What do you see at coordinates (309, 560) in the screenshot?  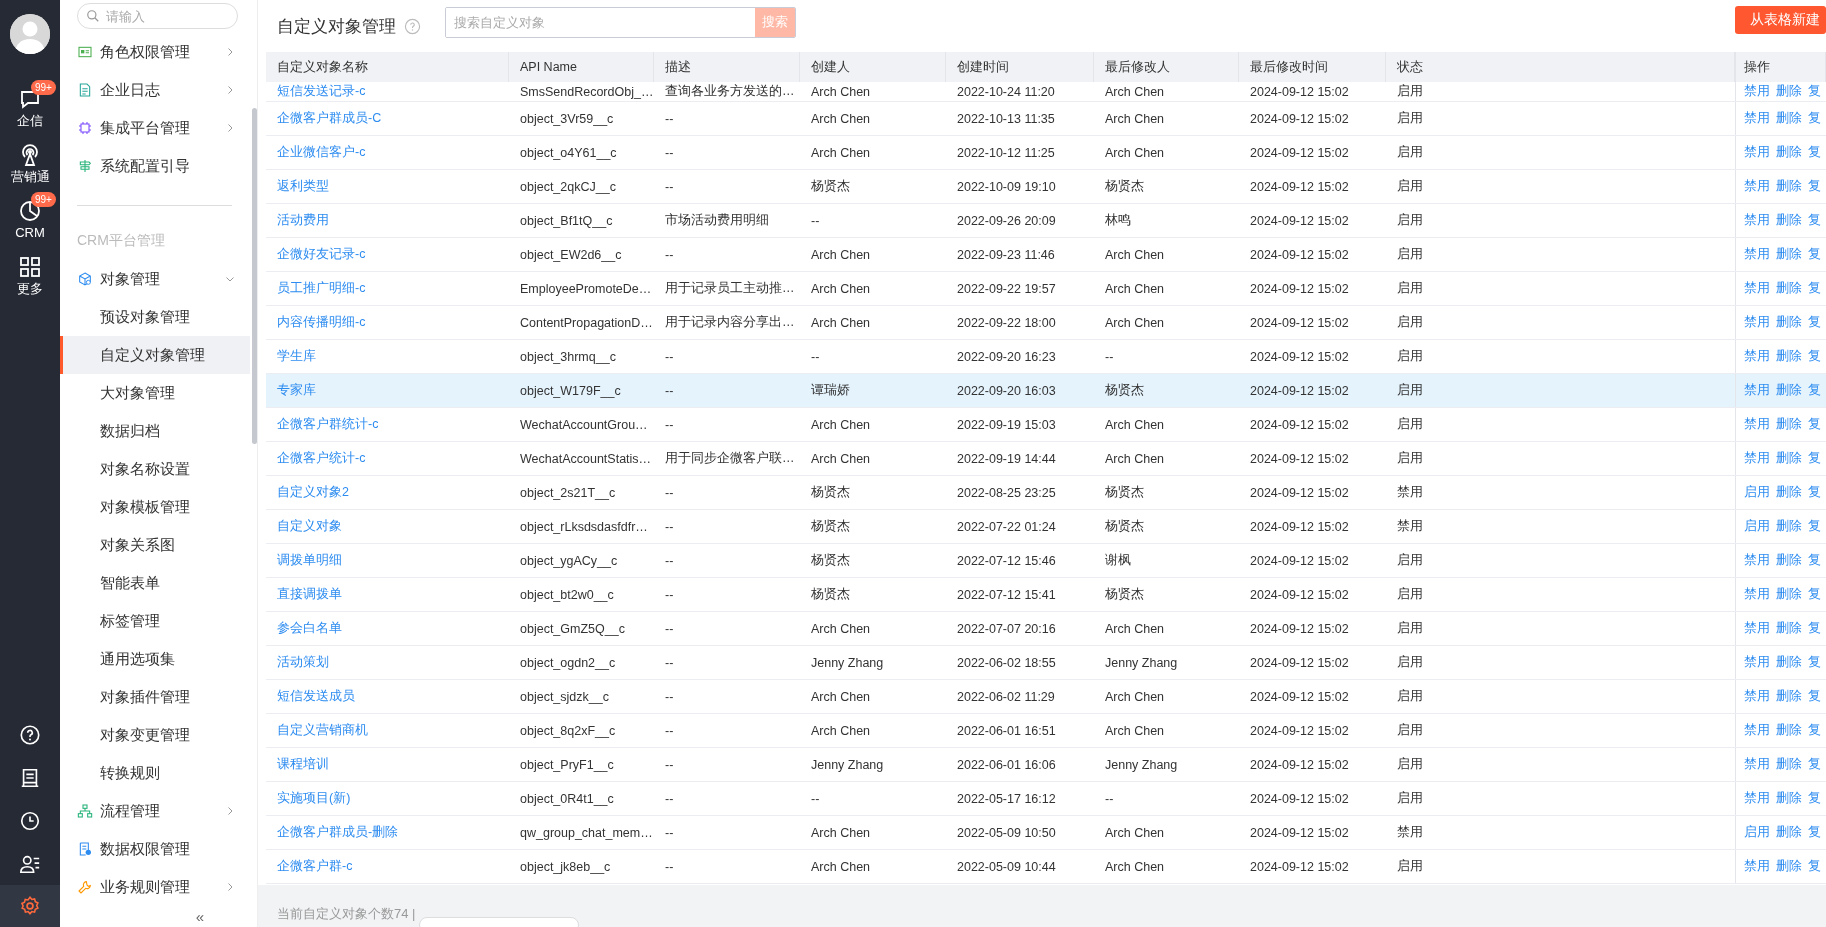 I see `object-name-link: 调拨单明细` at bounding box center [309, 560].